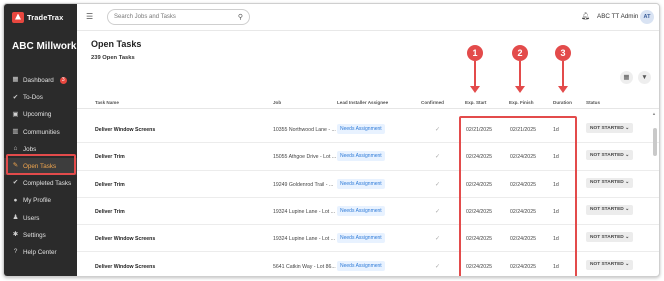 The image size is (664, 281). What do you see at coordinates (178, 17) in the screenshot?
I see `search-input: Search Jobs and Tasks ⚲` at bounding box center [178, 17].